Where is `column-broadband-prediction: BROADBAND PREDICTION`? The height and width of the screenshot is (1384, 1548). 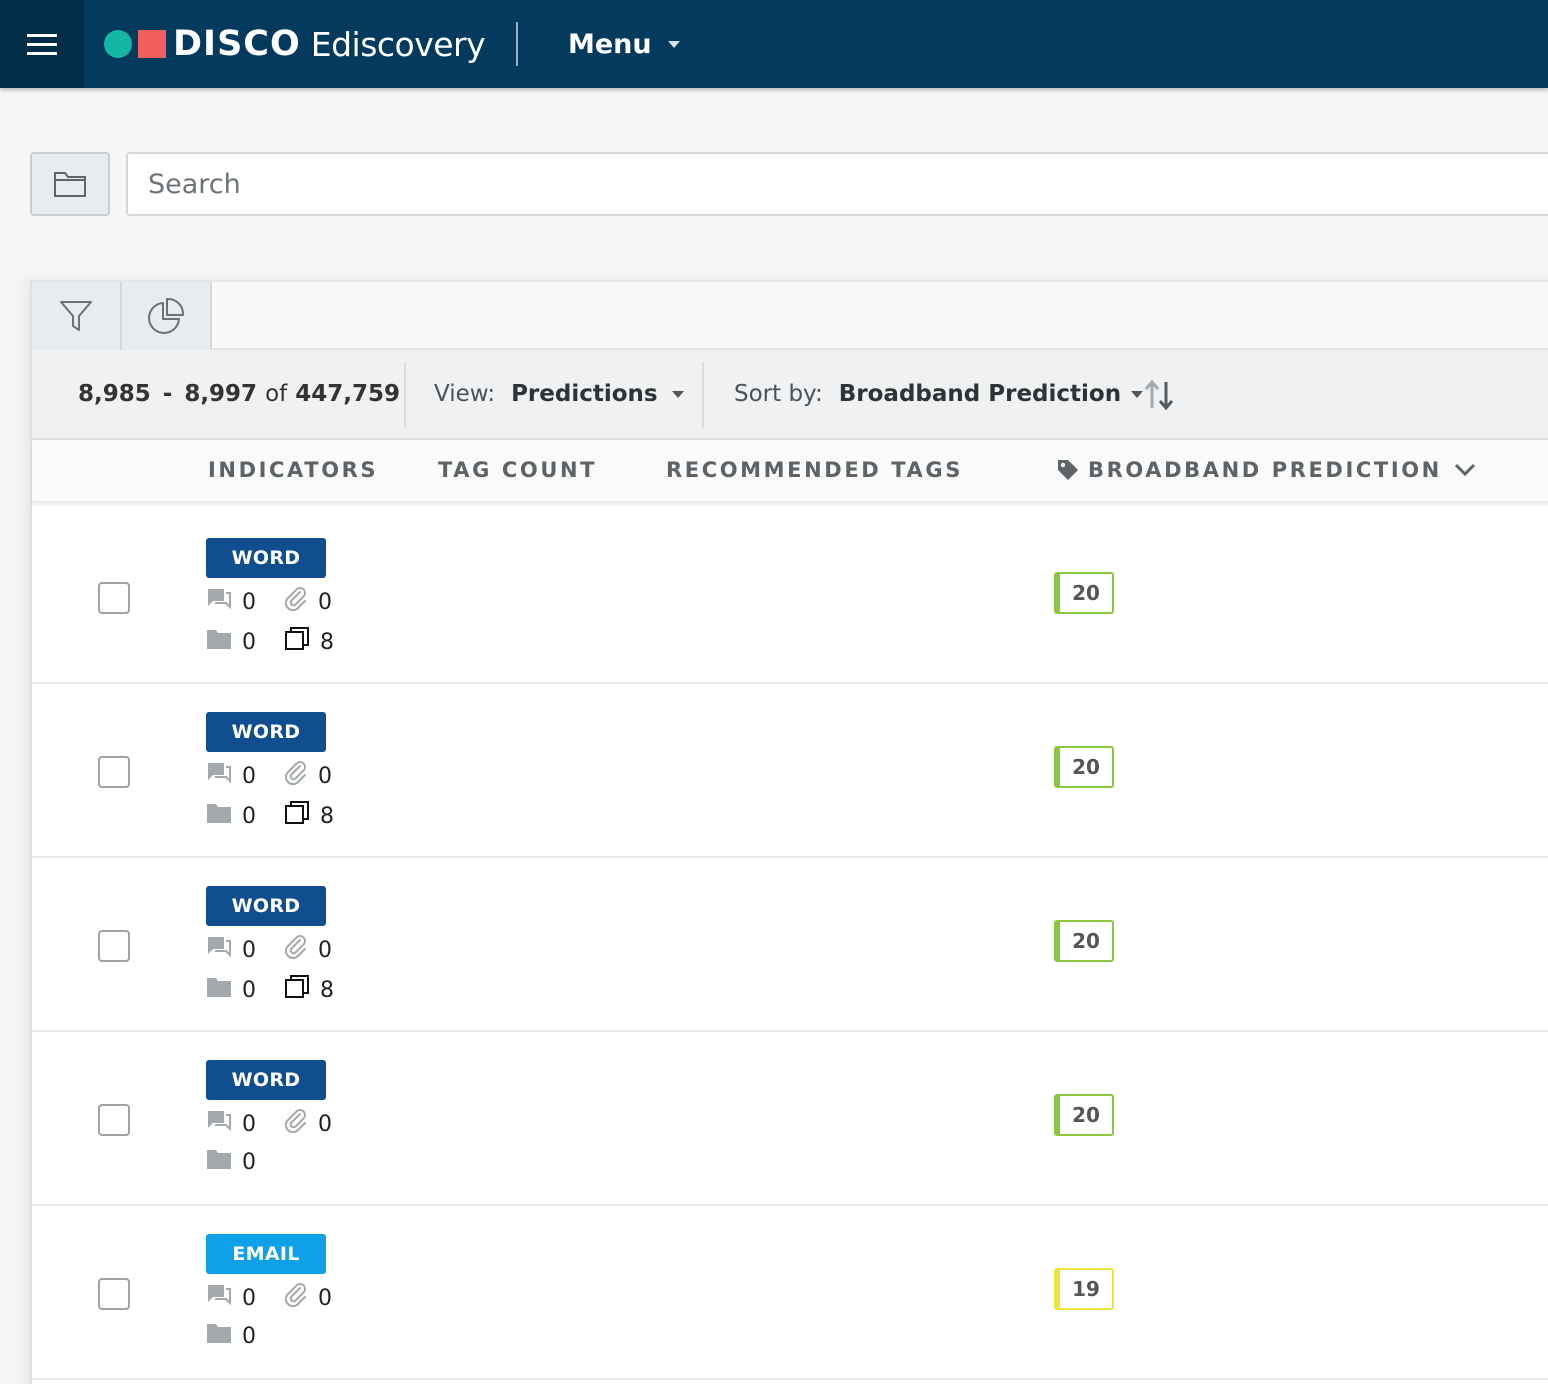
column-broadband-prediction: BROADBAND PREDICTION is located at coordinates (1266, 470).